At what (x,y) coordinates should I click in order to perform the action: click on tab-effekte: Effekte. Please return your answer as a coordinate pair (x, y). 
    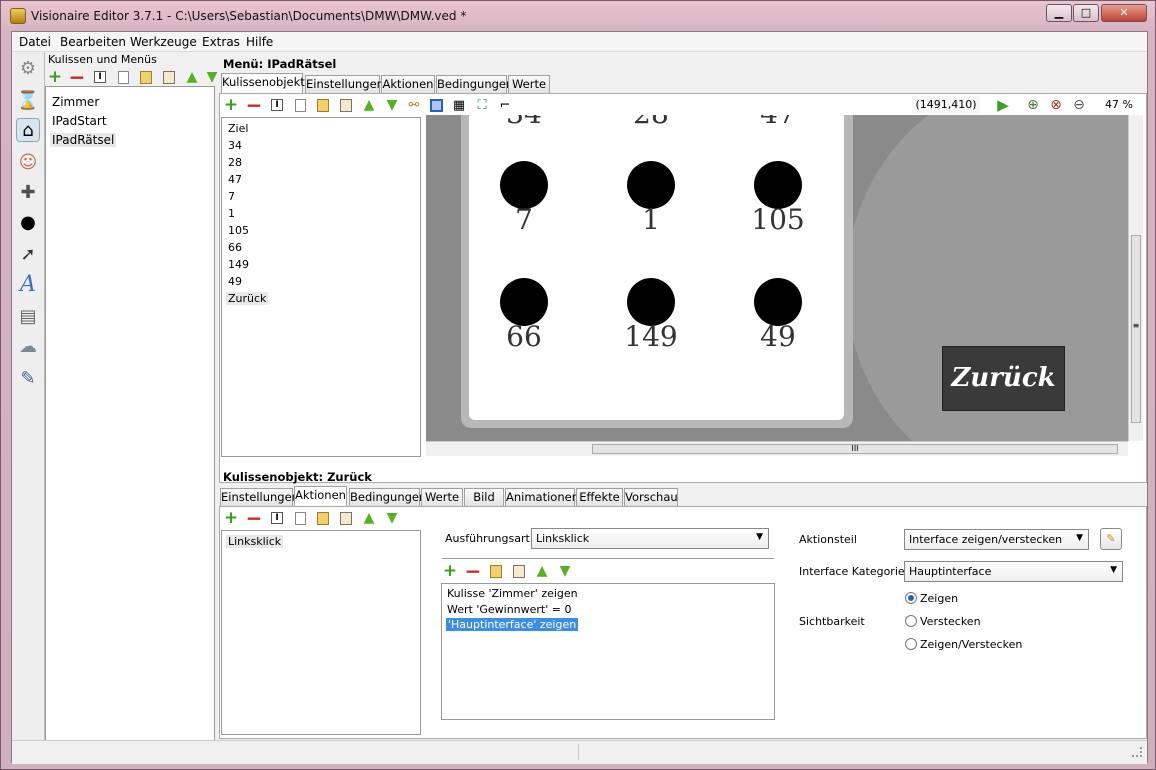
    Looking at the image, I should click on (599, 497).